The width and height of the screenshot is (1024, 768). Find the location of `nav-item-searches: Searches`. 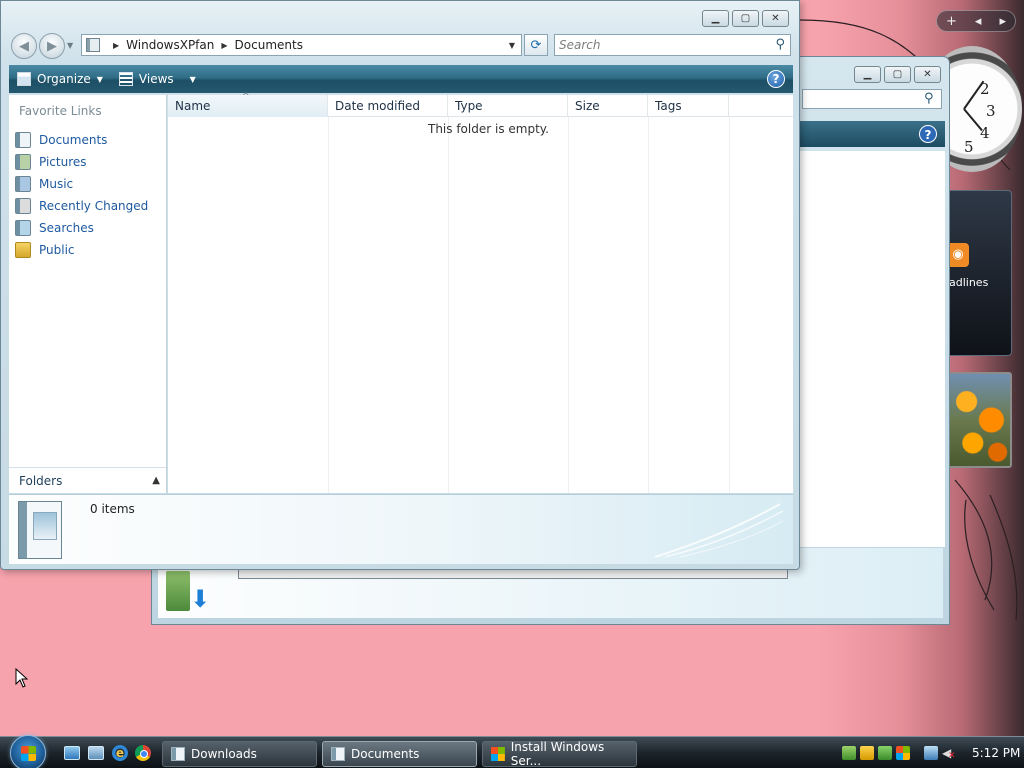

nav-item-searches: Searches is located at coordinates (81, 228).